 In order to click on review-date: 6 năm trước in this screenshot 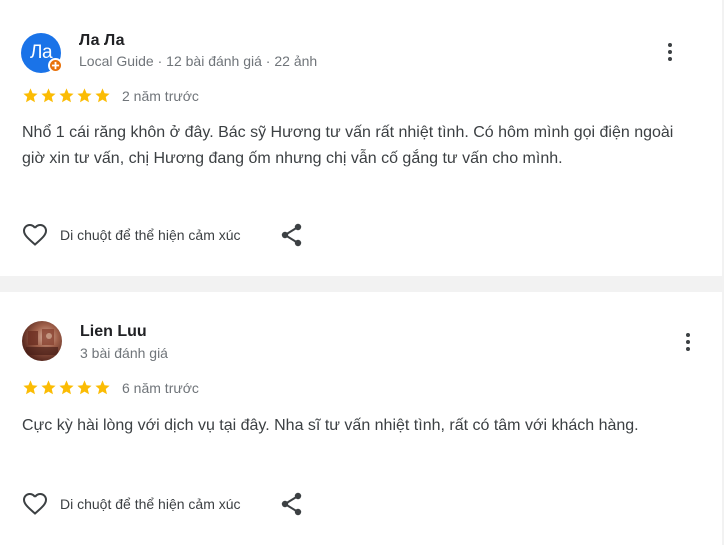, I will do `click(160, 387)`.